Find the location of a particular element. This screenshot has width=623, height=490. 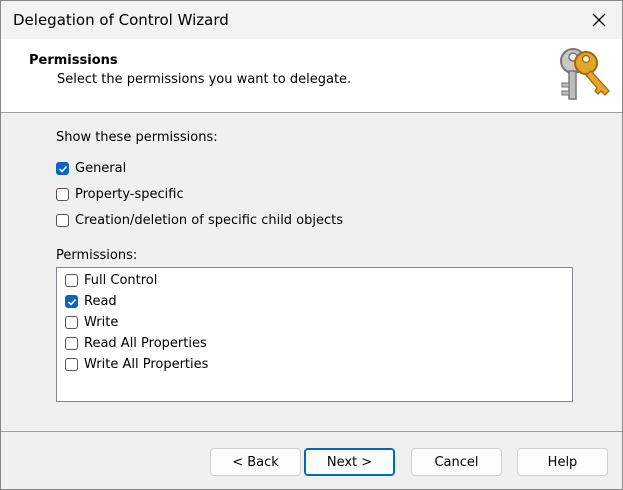

permission-read: Read is located at coordinates (91, 301).